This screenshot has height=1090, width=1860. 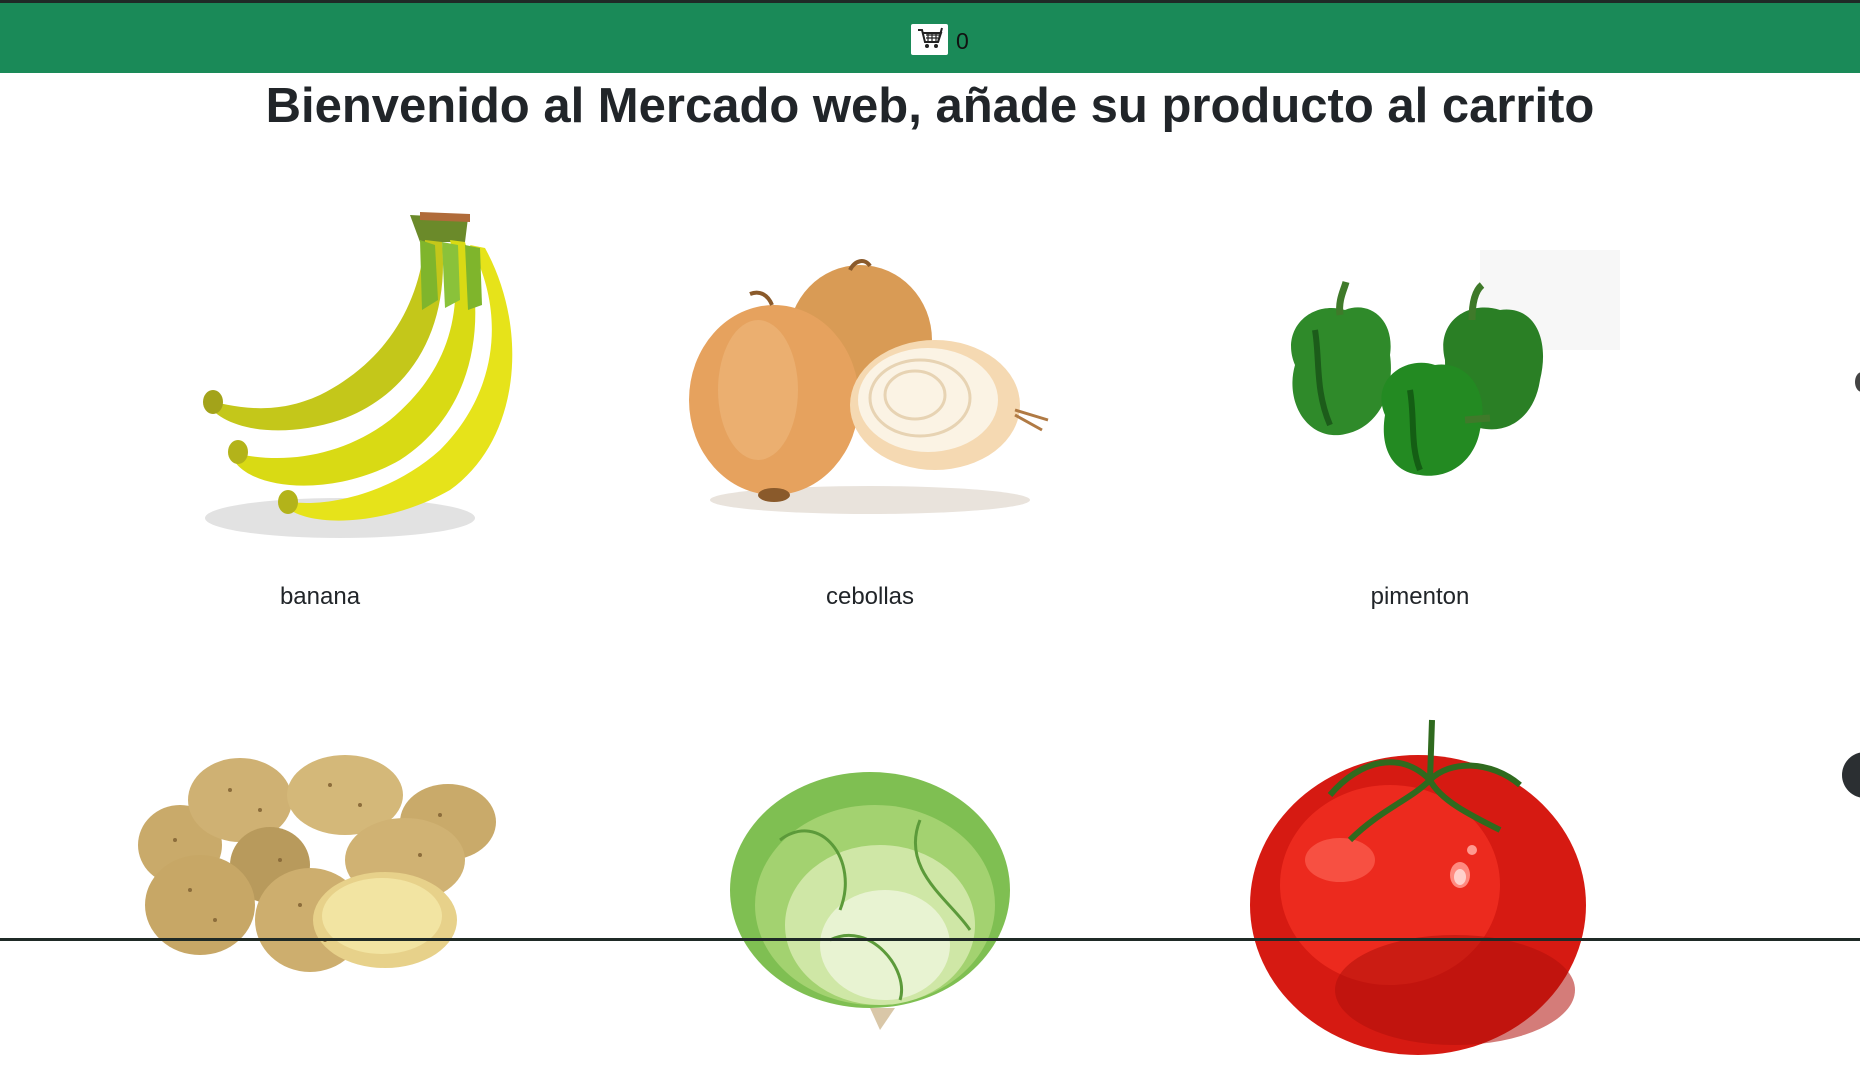 I want to click on shopping-cart-icon, so click(x=929, y=39).